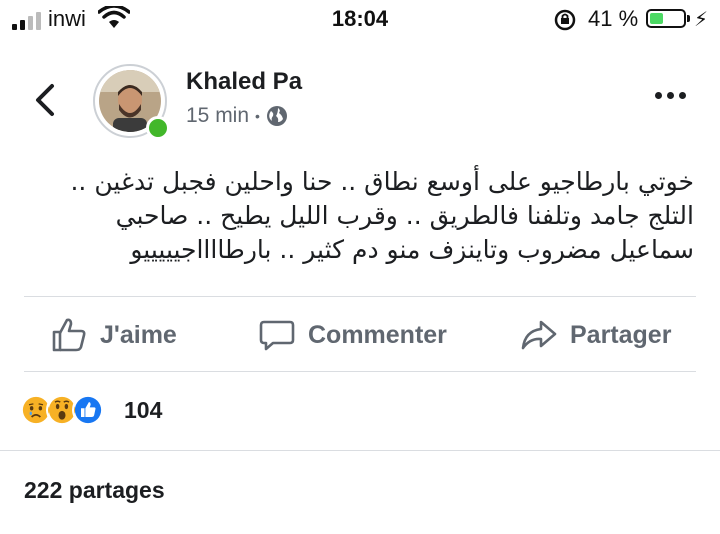 The image size is (720, 534). Describe the element at coordinates (613, 18) in the screenshot. I see `battery-percentage: 41 %` at that location.